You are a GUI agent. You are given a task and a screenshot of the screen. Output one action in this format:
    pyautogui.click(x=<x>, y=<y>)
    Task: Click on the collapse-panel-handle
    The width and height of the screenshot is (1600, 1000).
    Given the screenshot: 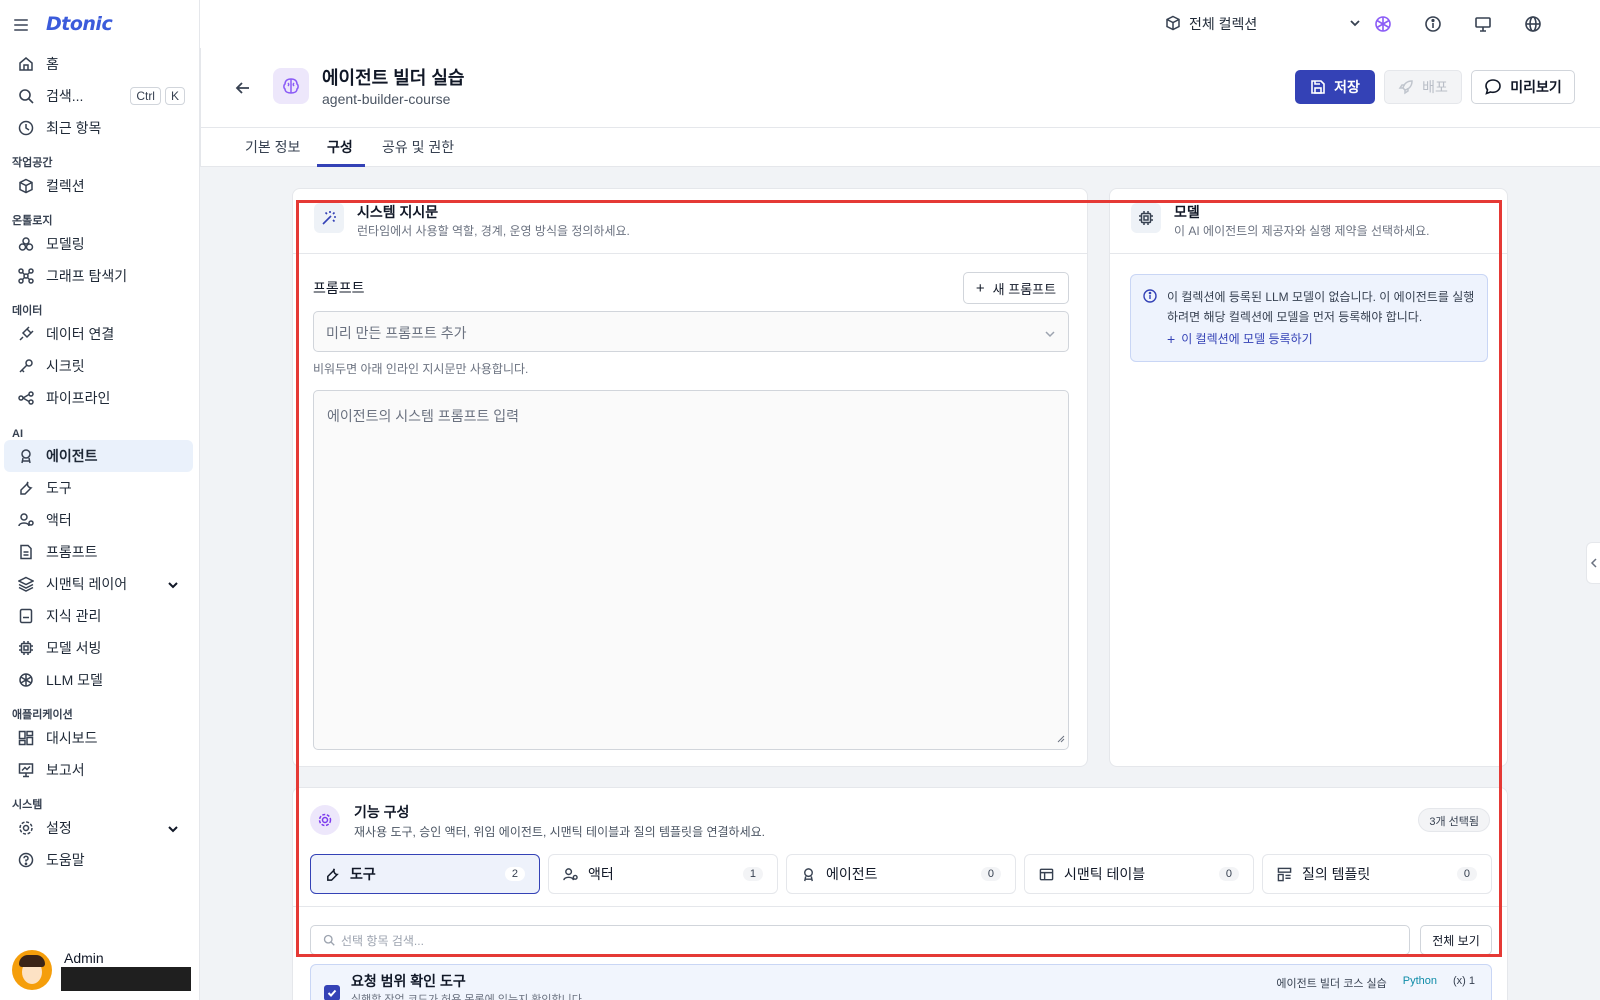 What is the action you would take?
    pyautogui.click(x=1593, y=563)
    